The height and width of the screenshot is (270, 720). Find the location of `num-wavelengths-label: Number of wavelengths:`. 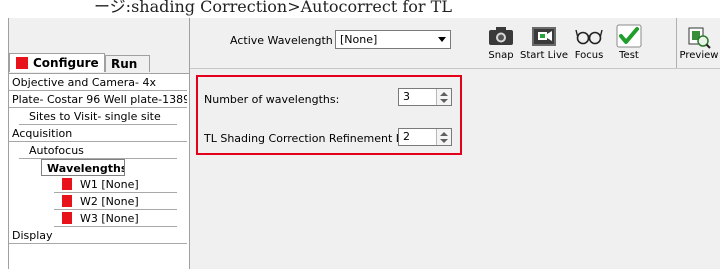

num-wavelengths-label: Number of wavelengths: is located at coordinates (272, 99).